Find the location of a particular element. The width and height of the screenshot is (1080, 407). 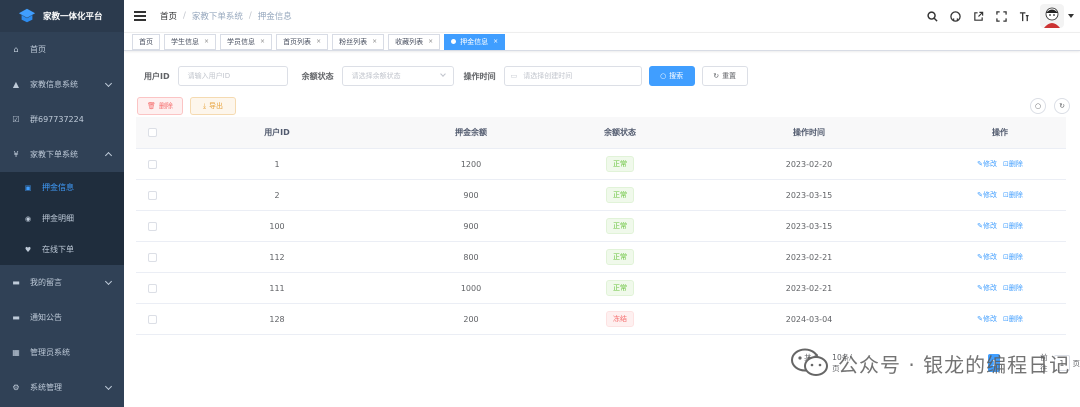

search-icon is located at coordinates (932, 16).